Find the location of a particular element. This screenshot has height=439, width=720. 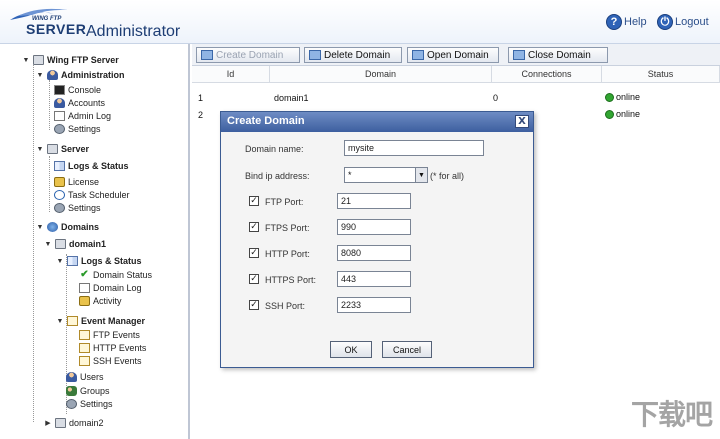

http-port-label: HTTP Port: is located at coordinates (287, 254).